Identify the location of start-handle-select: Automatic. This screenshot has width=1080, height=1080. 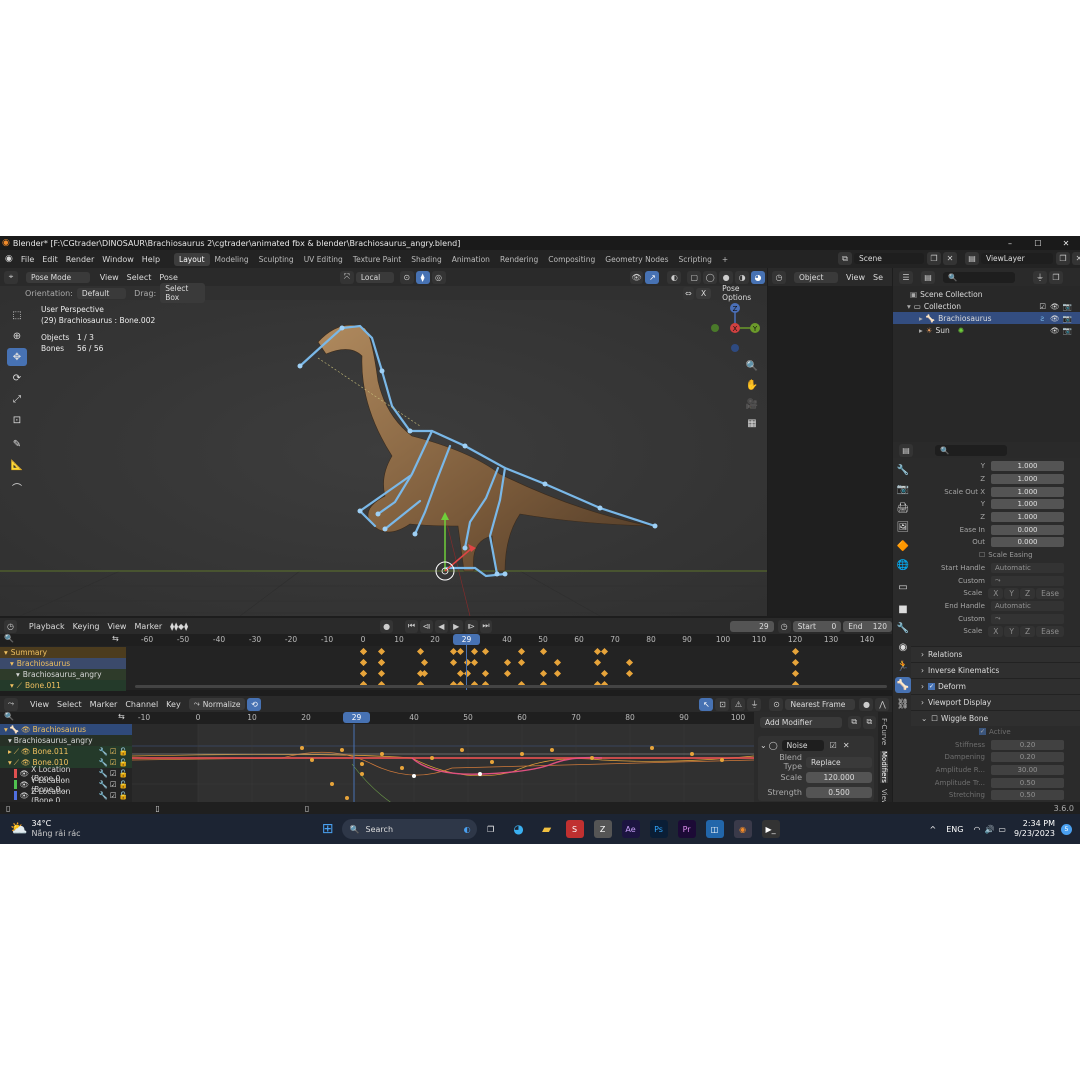
(1027, 567).